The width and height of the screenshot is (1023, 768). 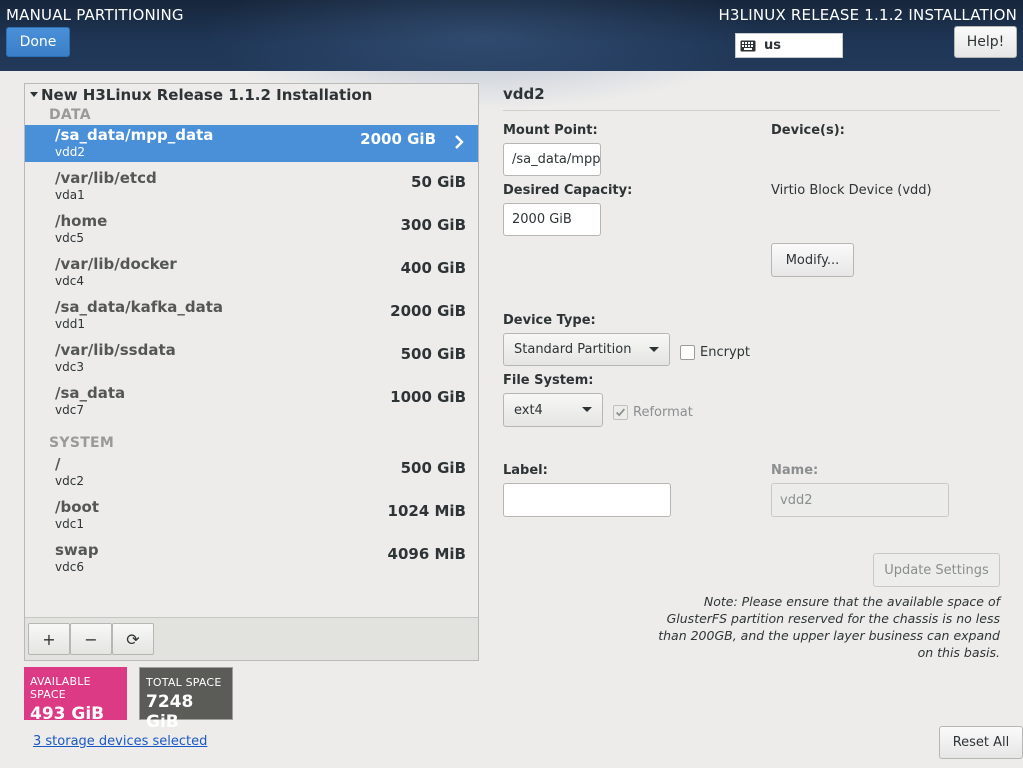 What do you see at coordinates (60, 688) in the screenshot?
I see `available-space-label: AVAILABLE SPACE` at bounding box center [60, 688].